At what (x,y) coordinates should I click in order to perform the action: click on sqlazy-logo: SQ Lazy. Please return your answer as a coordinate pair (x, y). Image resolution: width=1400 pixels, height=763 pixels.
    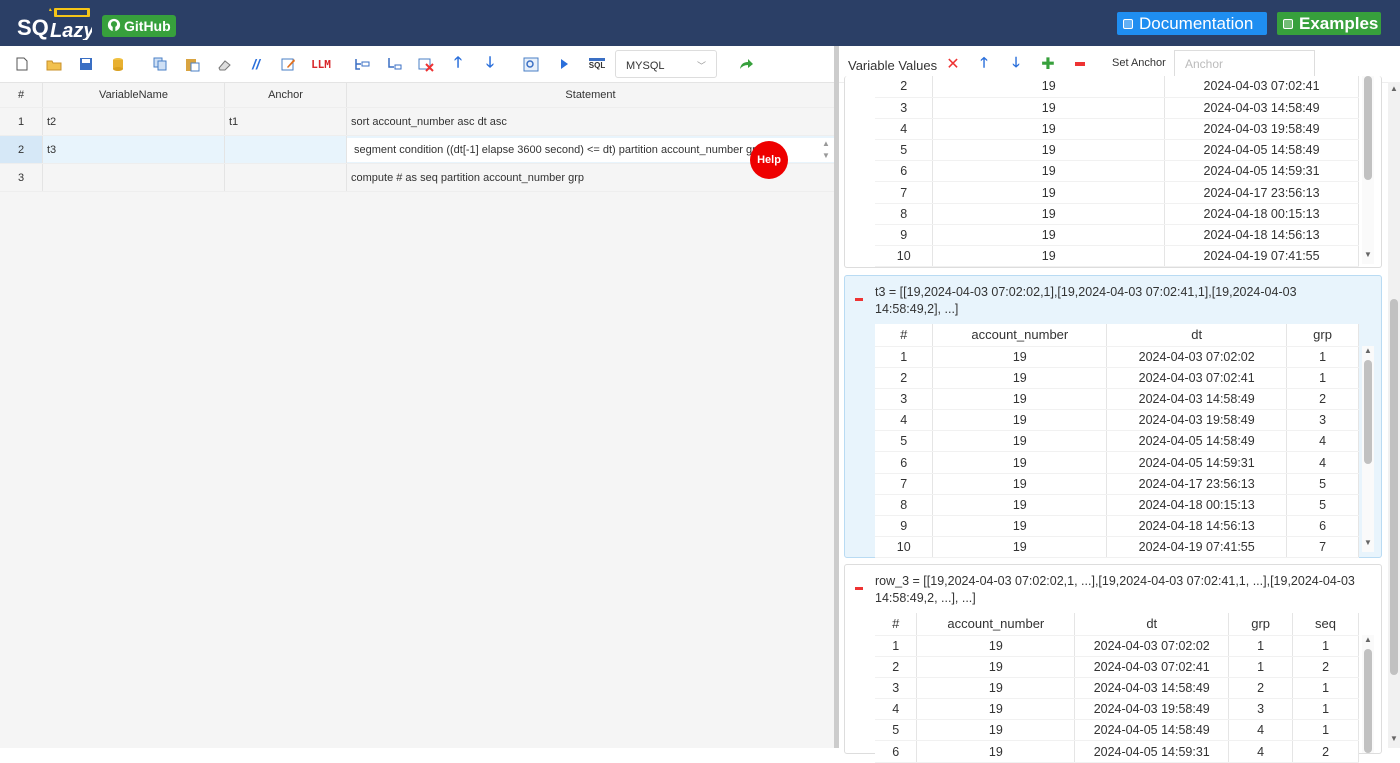
    Looking at the image, I should click on (55, 24).